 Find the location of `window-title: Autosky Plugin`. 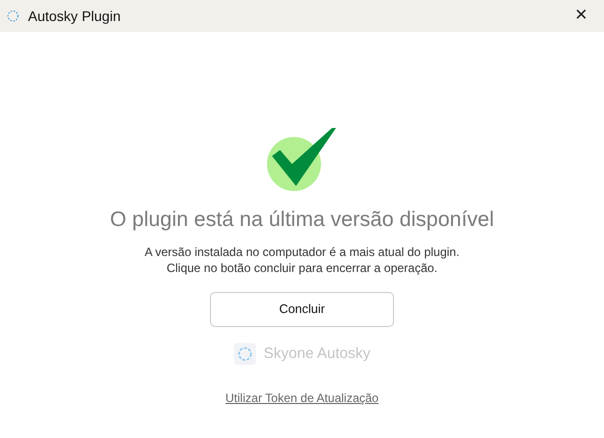

window-title: Autosky Plugin is located at coordinates (74, 16).